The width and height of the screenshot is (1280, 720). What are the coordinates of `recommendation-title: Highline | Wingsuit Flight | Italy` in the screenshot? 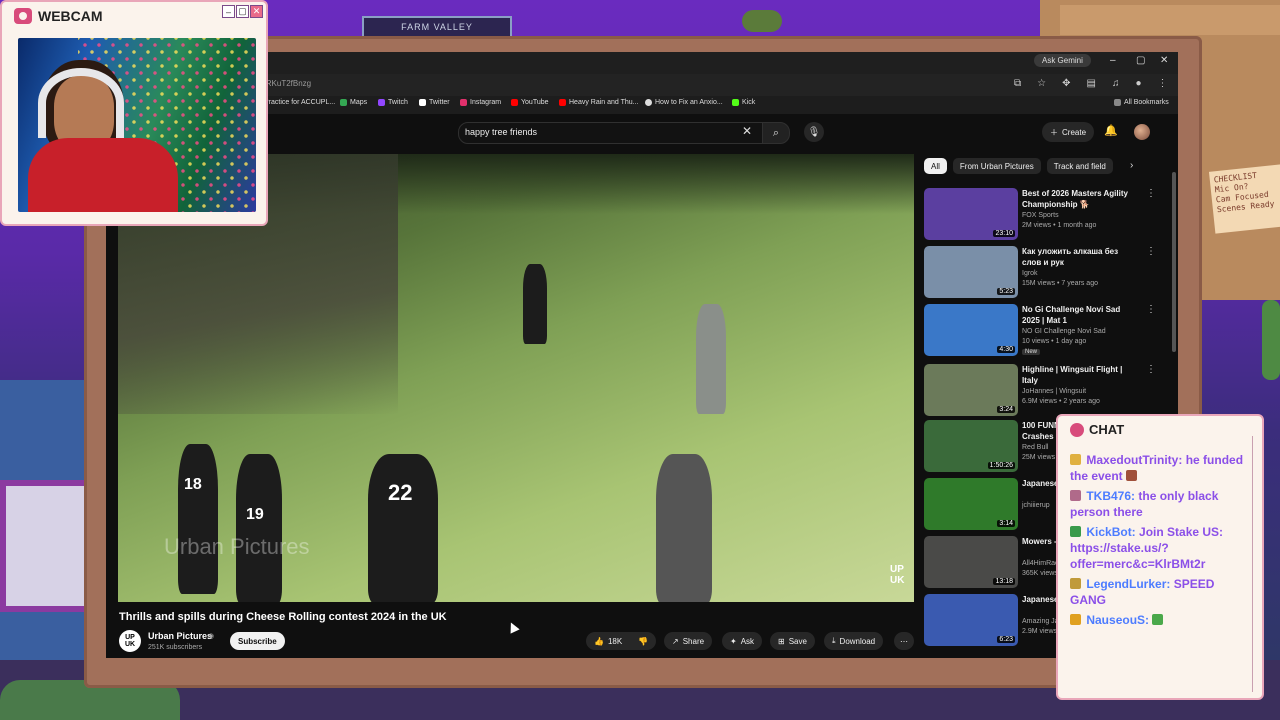 It's located at (1080, 375).